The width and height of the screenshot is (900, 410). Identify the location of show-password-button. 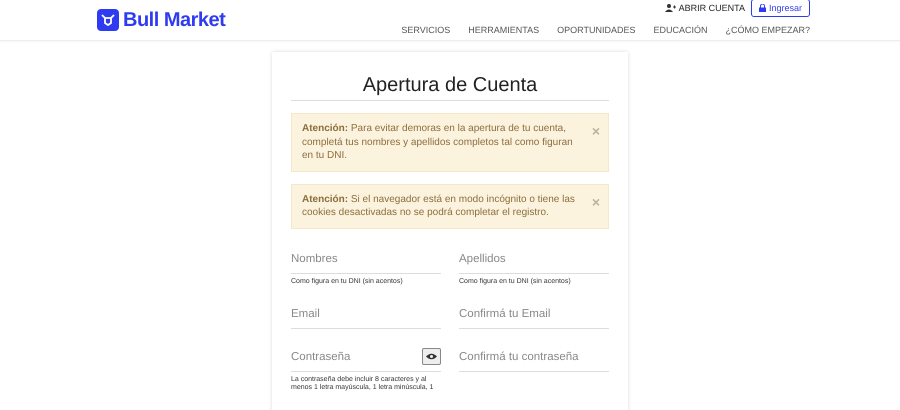
(431, 356).